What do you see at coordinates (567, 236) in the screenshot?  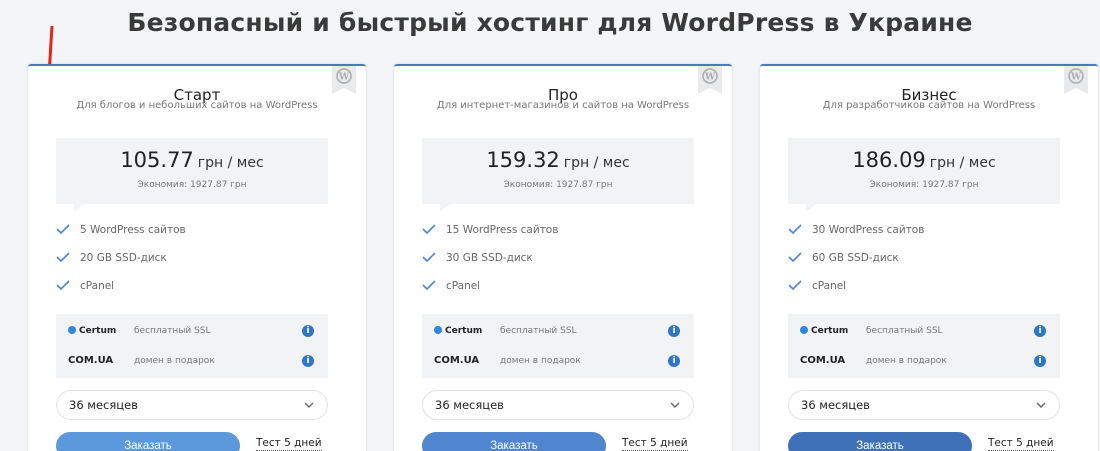 I see `feature-item: 15 WordPress сайтов` at bounding box center [567, 236].